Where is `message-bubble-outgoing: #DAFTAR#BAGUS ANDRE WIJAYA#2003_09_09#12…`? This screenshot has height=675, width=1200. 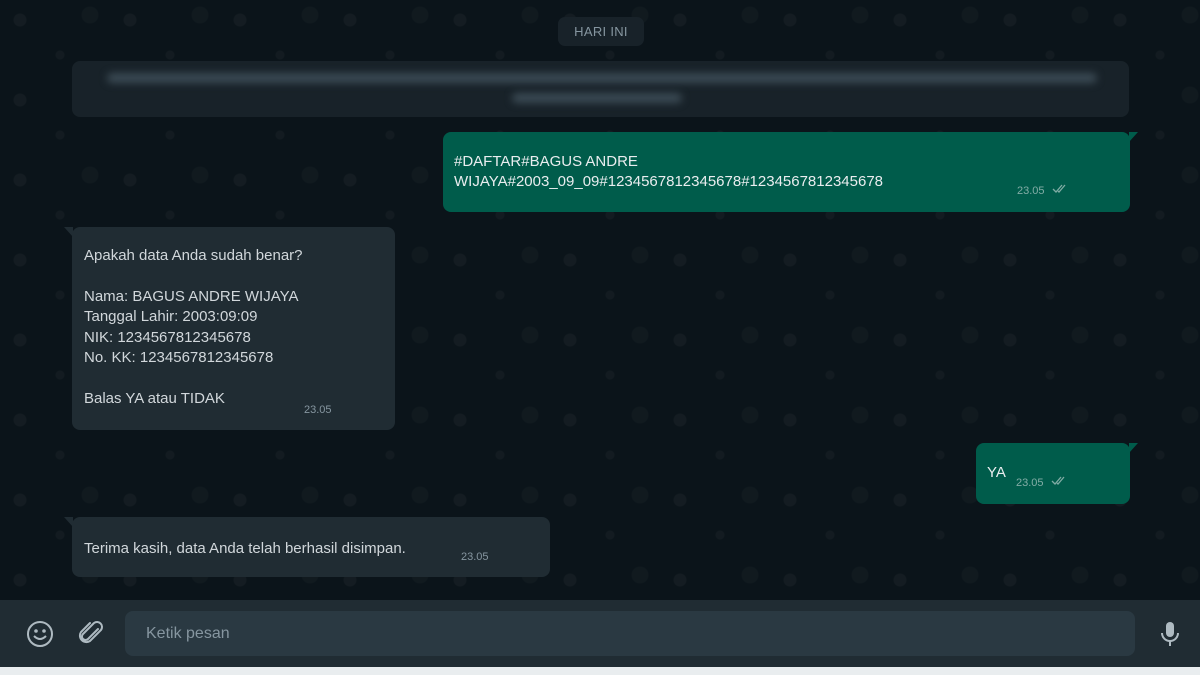 message-bubble-outgoing: #DAFTAR#BAGUS ANDRE WIJAYA#2003_09_09#12… is located at coordinates (790, 172).